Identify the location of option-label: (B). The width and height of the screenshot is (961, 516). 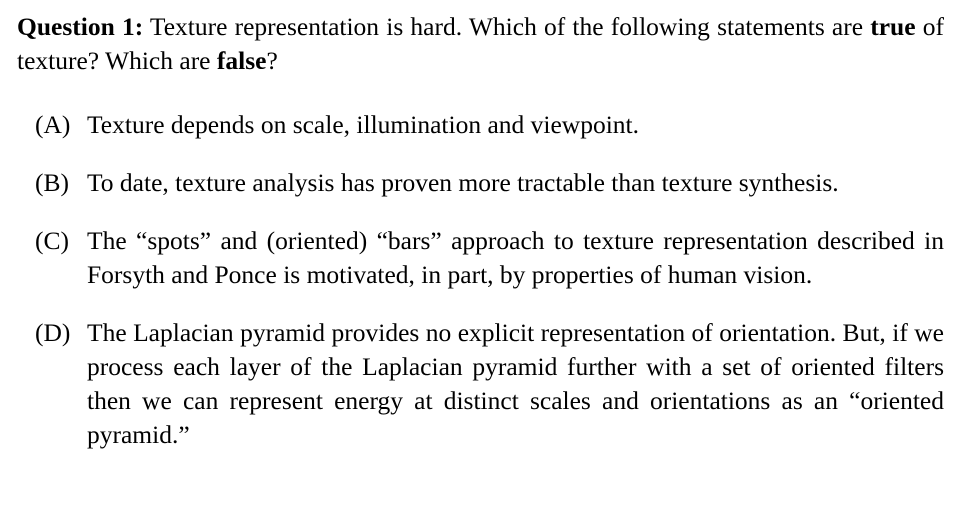
(52, 182).